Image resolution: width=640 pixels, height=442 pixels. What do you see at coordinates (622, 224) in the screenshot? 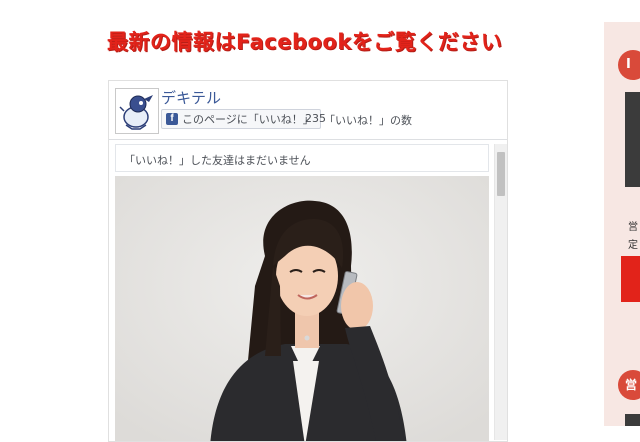
I see `right-sidebar: I 営 定 営` at bounding box center [622, 224].